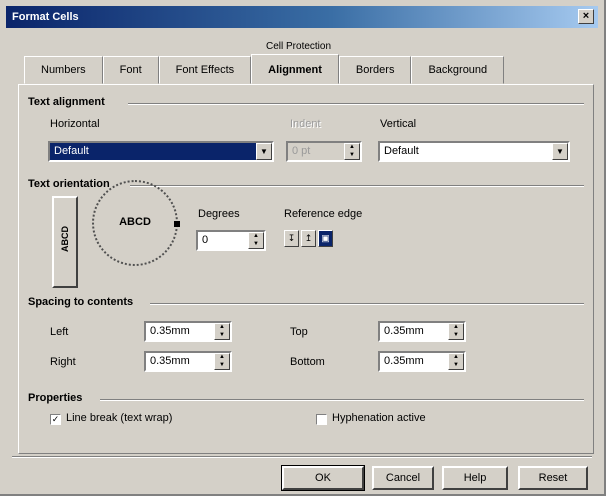 The image size is (606, 496). I want to click on right-spacing-value: 0.35mm, so click(170, 361).